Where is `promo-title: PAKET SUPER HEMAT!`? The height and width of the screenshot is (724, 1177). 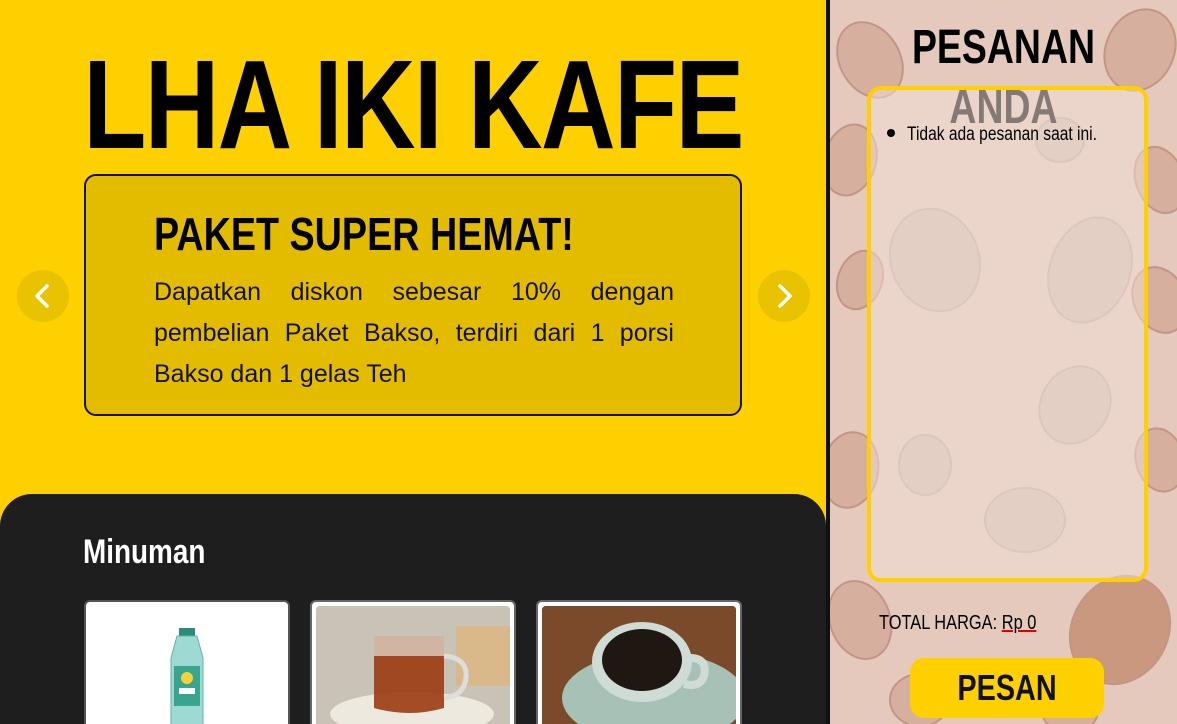 promo-title: PAKET SUPER HEMAT! is located at coordinates (364, 234).